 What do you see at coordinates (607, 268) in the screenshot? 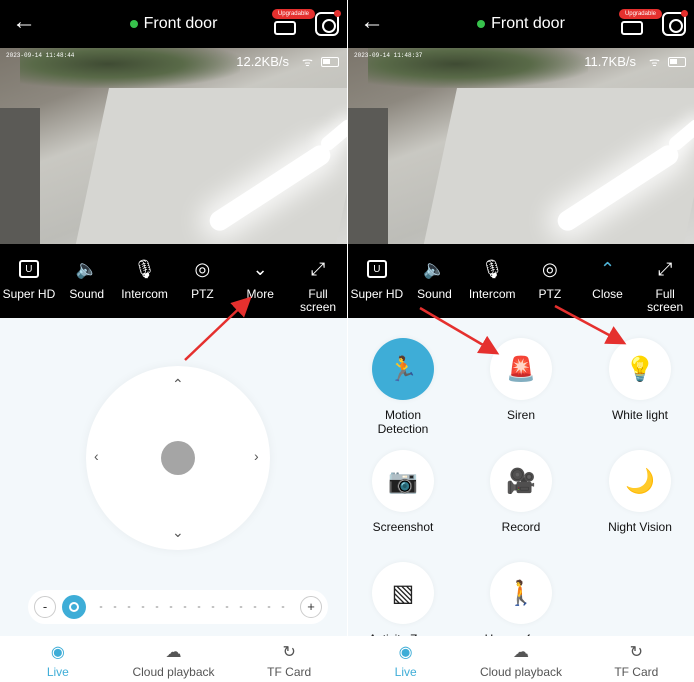
I see `chevron-up-icon: ⌃` at bounding box center [607, 268].